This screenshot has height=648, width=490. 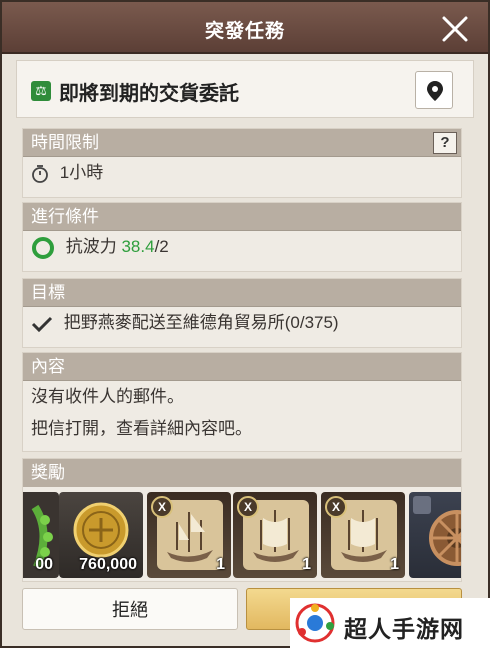 What do you see at coordinates (445, 143) in the screenshot?
I see `help-button: ?` at bounding box center [445, 143].